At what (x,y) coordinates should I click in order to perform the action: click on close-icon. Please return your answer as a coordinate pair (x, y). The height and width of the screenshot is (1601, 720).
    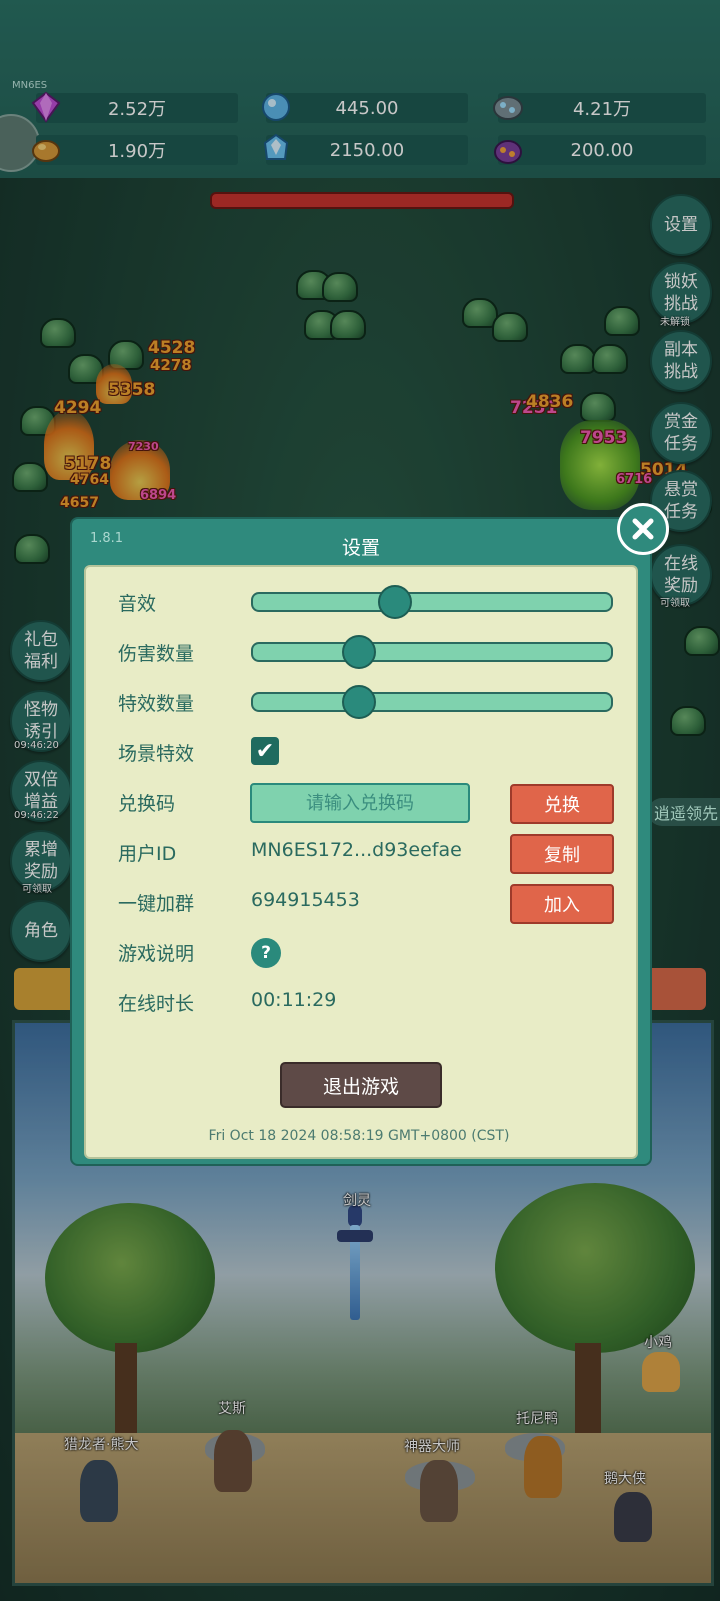
    Looking at the image, I should click on (643, 529).